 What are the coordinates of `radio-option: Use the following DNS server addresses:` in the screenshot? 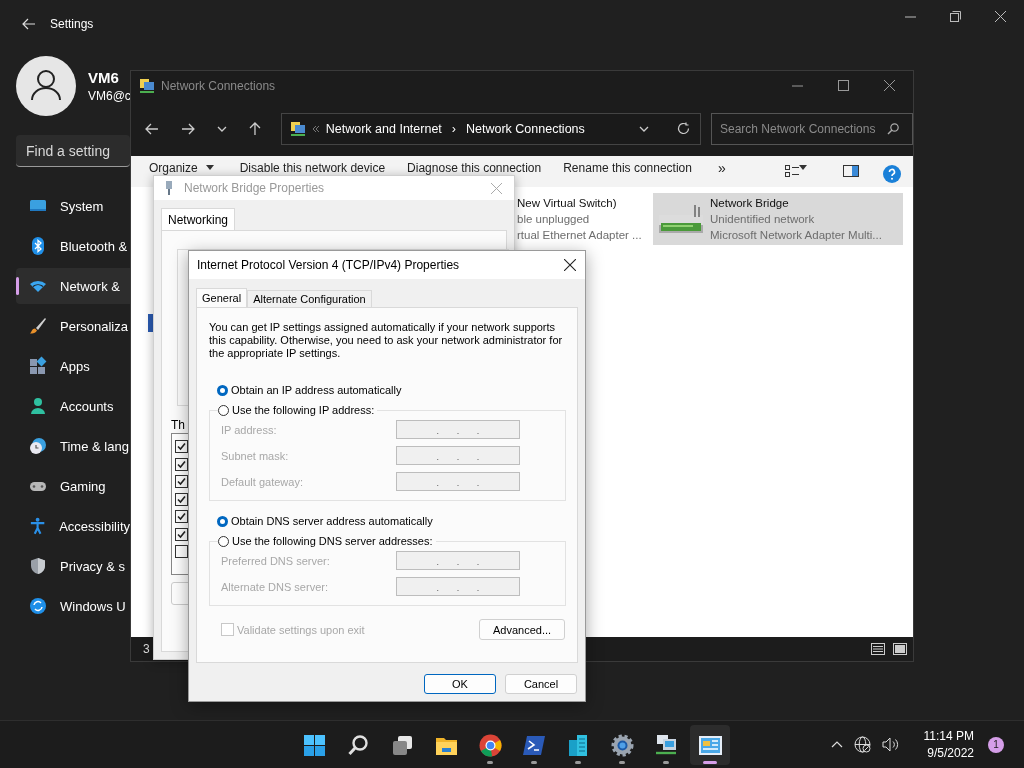 It's located at (325, 541).